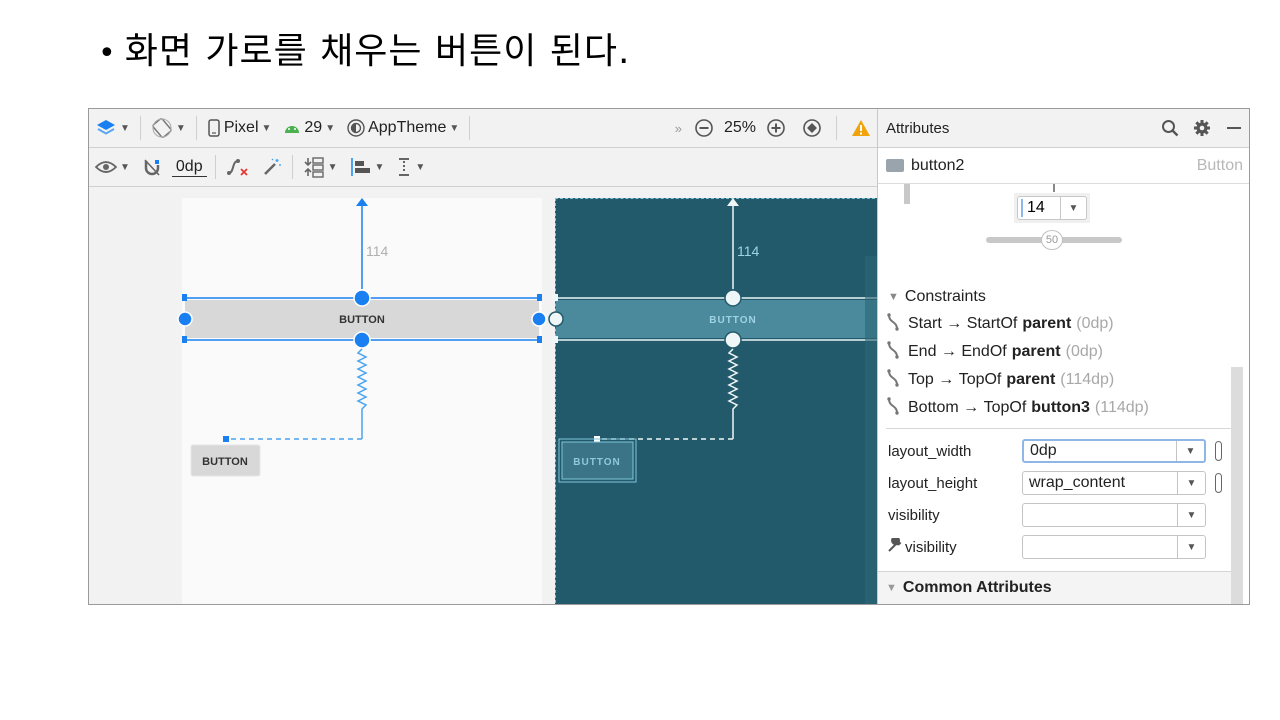 The height and width of the screenshot is (720, 1280). What do you see at coordinates (364, 48) in the screenshot?
I see `slide-title: • 화면 가로를 채우는 버튼이 된다.` at bounding box center [364, 48].